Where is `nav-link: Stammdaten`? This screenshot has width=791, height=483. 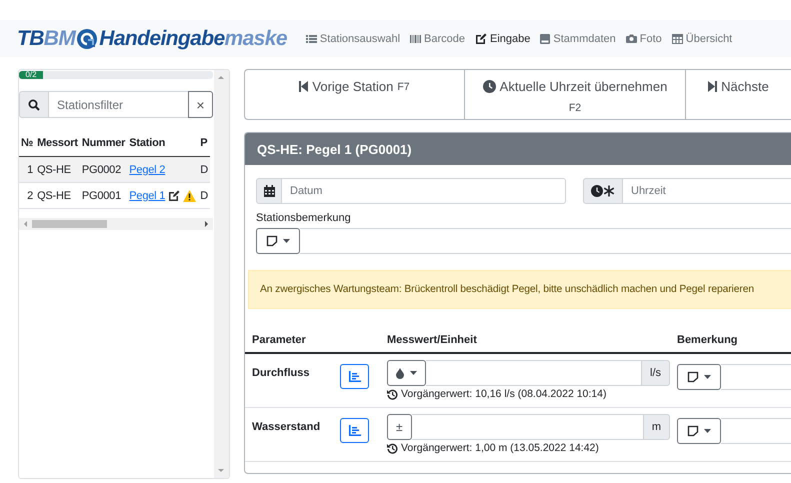 nav-link: Stammdaten is located at coordinates (578, 38).